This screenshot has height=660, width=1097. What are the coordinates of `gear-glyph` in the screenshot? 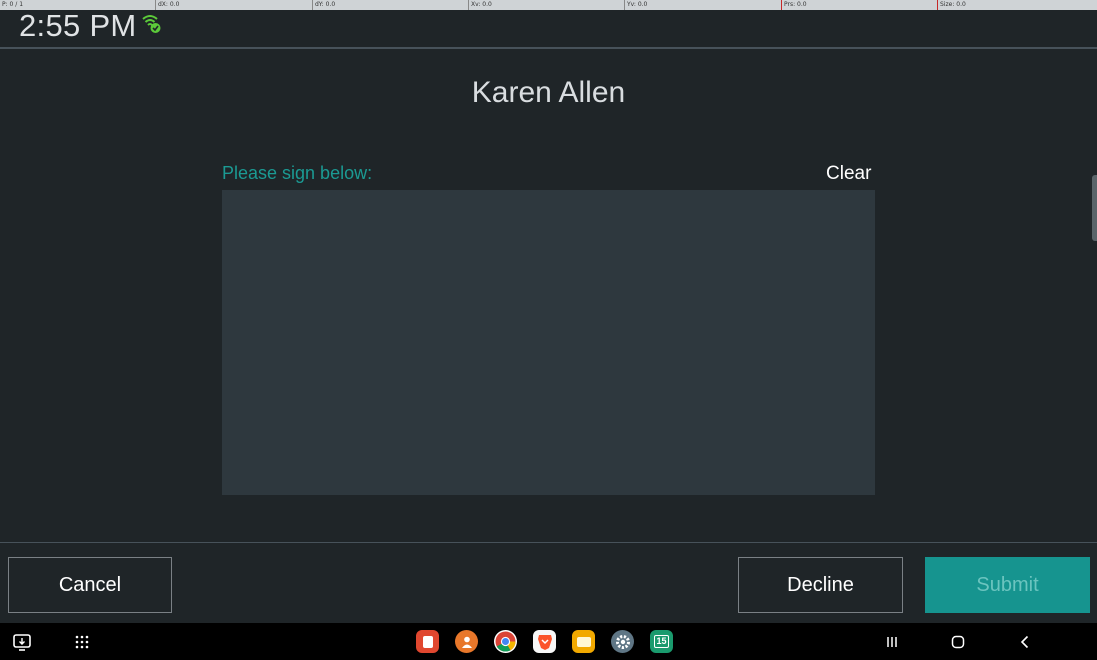 It's located at (622, 641).